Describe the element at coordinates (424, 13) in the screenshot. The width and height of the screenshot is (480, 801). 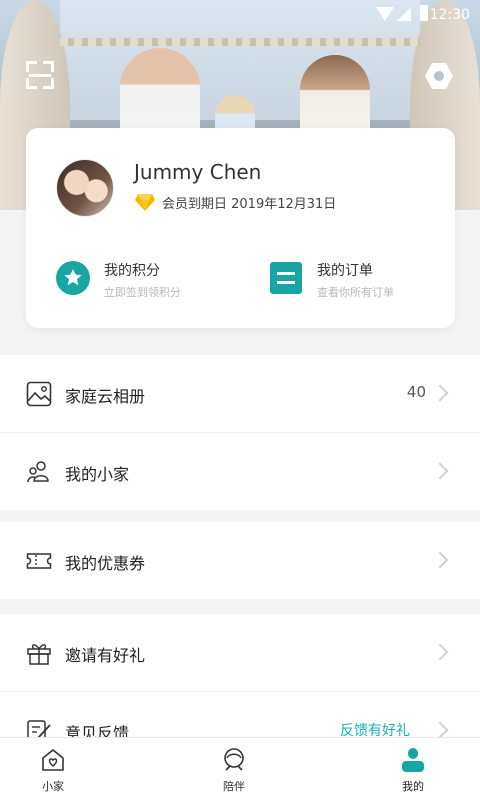
I see `battery-icon` at that location.